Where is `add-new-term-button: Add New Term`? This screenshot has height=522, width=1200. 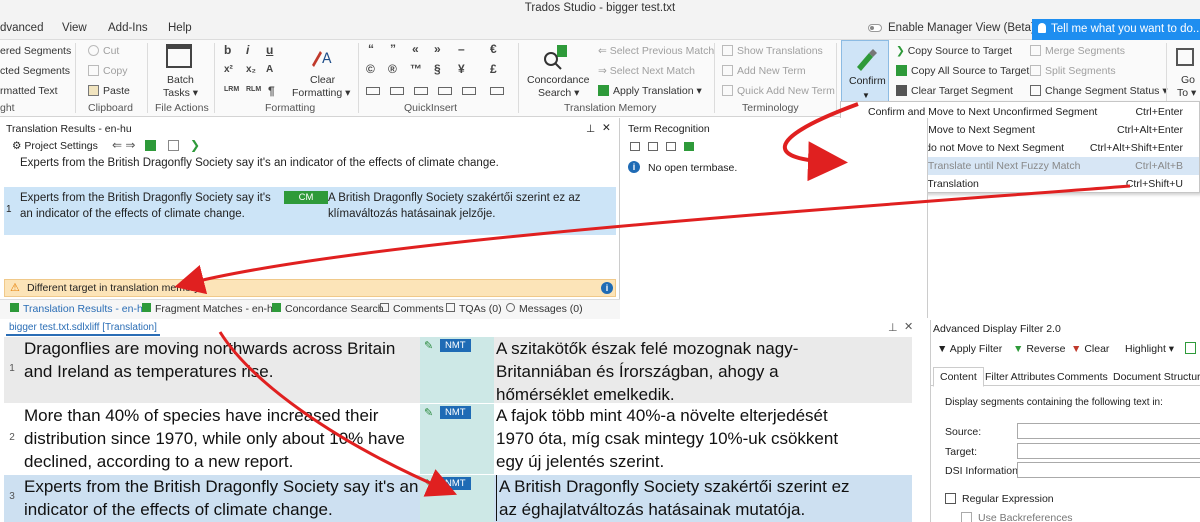
add-new-term-button: Add New Term is located at coordinates (764, 71).